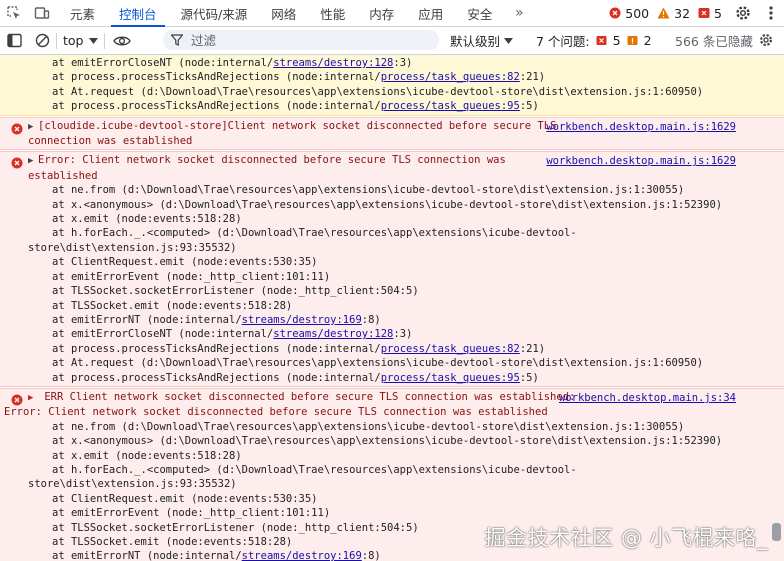  I want to click on filter-input, so click(301, 40).